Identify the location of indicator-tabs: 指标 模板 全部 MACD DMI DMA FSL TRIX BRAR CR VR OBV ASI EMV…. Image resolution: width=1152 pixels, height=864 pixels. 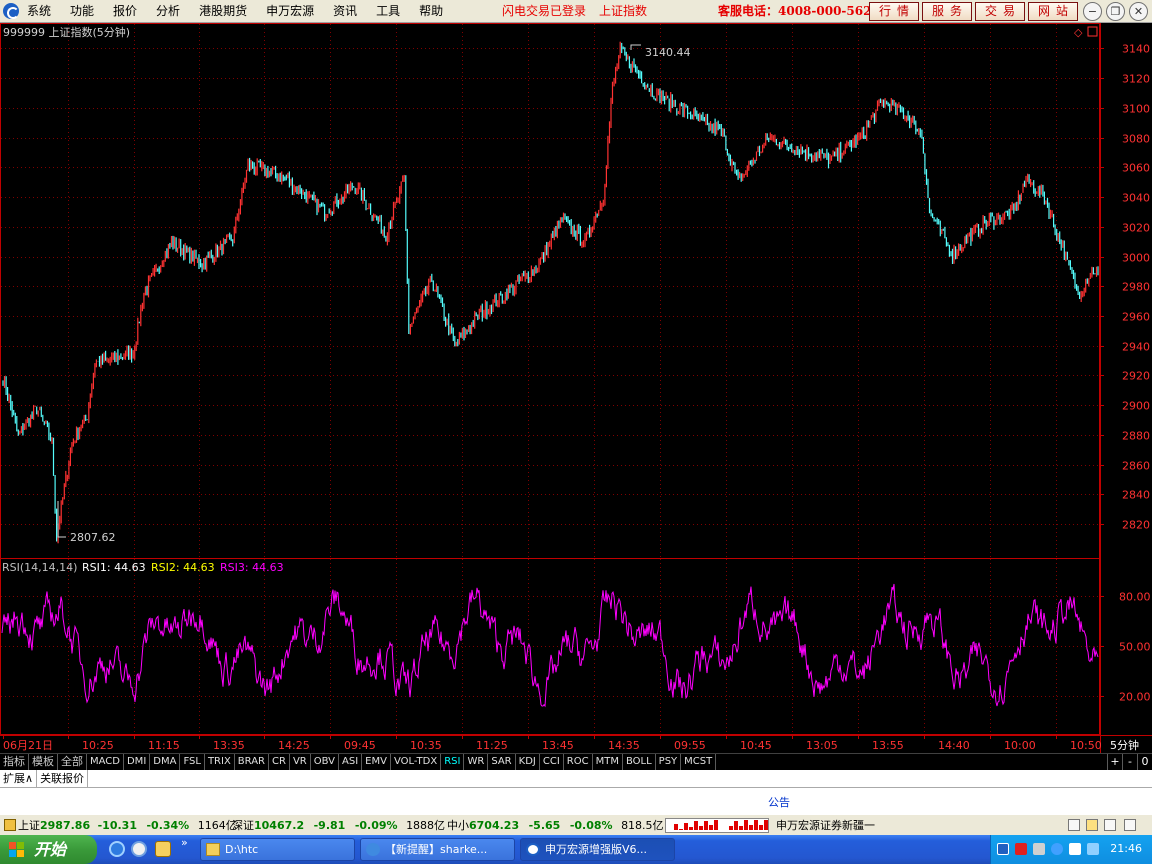
(576, 761).